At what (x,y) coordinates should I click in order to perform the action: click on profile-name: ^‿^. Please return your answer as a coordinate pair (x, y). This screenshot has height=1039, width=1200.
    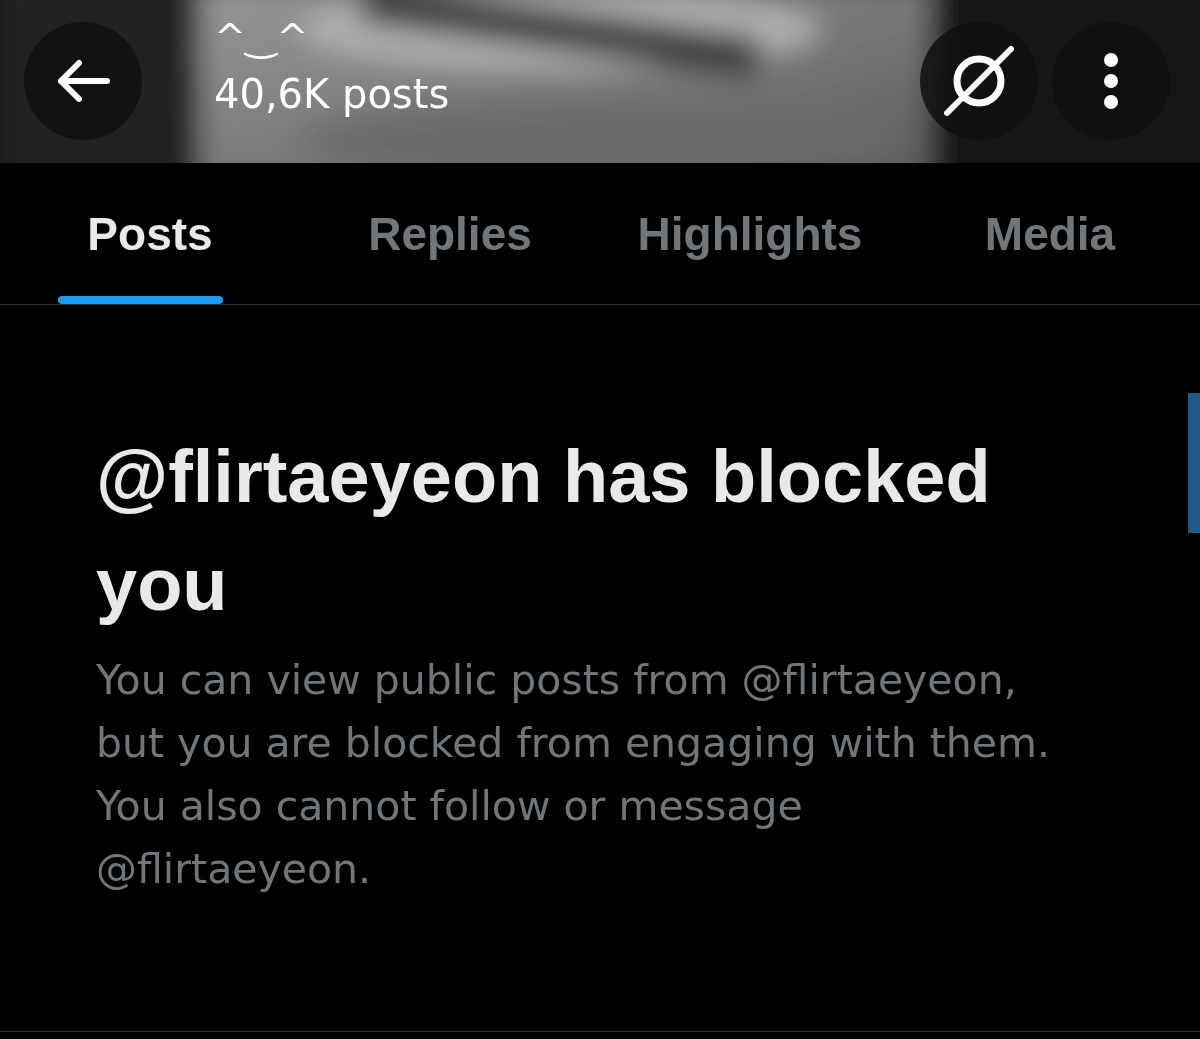
    Looking at the image, I should click on (262, 37).